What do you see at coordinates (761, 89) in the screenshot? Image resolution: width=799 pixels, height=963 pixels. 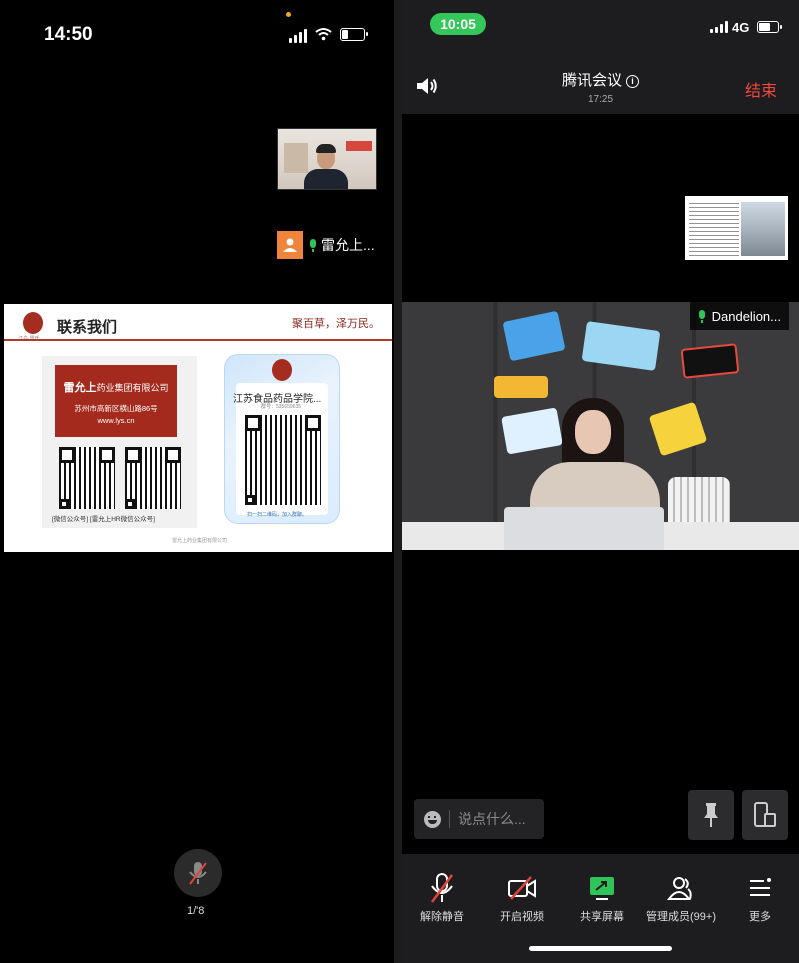 I see `end-meeting-button: 结束` at bounding box center [761, 89].